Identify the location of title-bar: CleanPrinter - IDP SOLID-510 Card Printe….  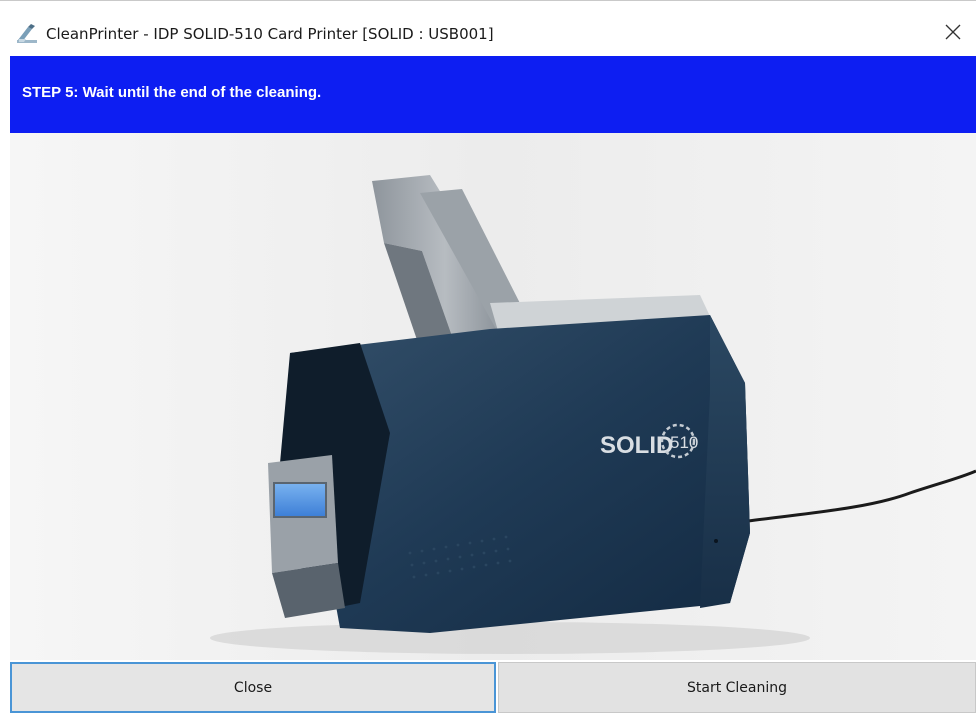
(488, 28).